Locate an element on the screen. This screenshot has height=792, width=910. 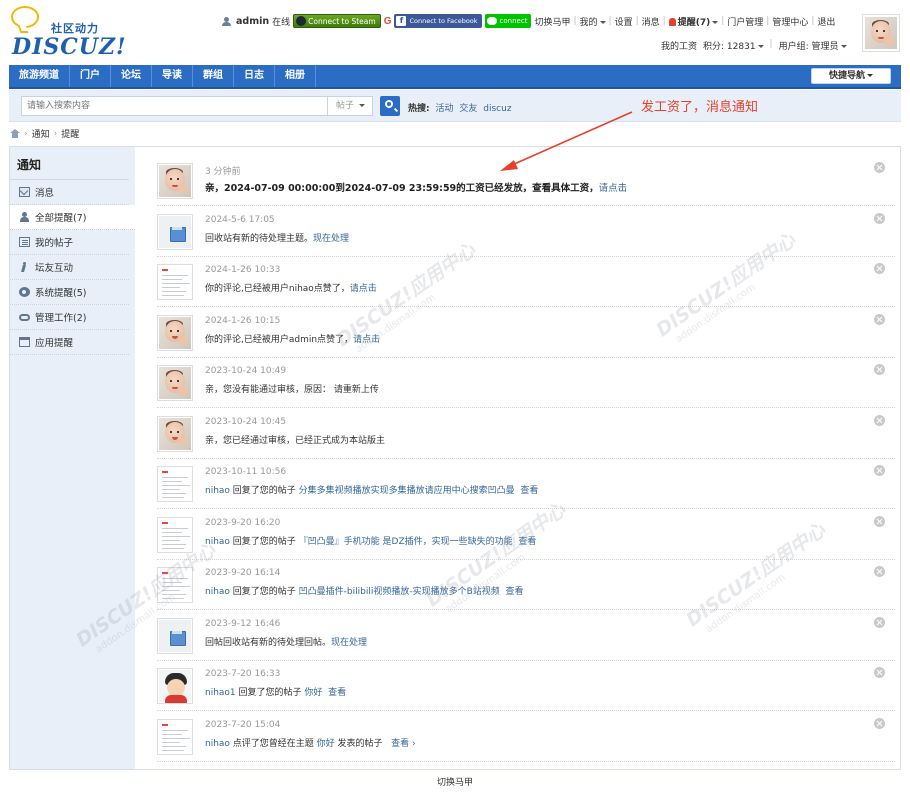
notice-topic-link: 凹凸曼插件-bilibili视频播放-实现播放多个B站视频 is located at coordinates (399, 592).